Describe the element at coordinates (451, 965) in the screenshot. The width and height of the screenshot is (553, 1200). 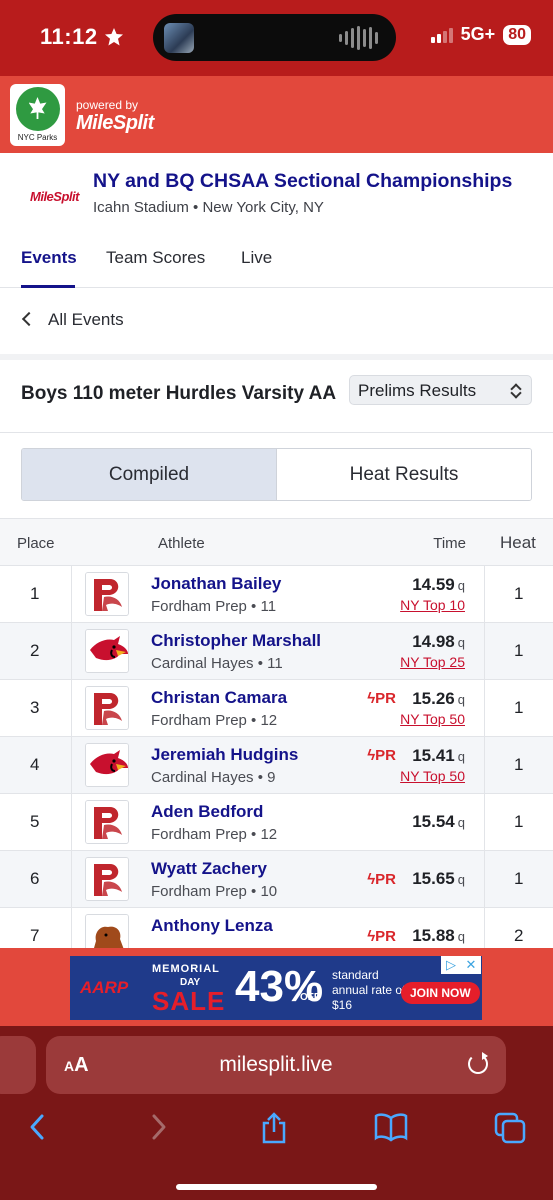
I see `ad-info-icon: ▷` at that location.